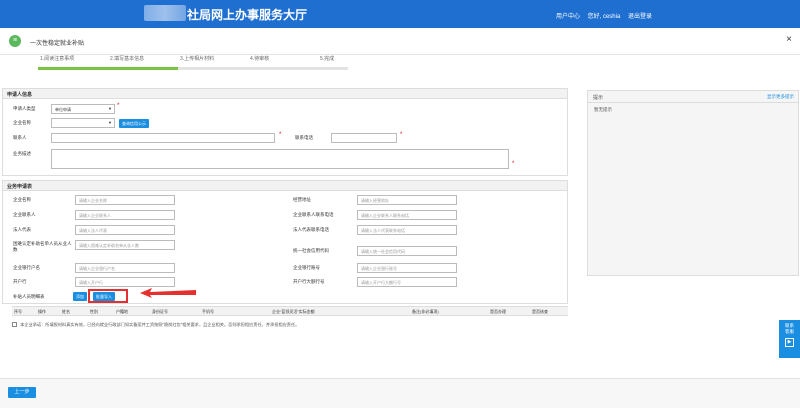  Describe the element at coordinates (83, 123) in the screenshot. I see `company-name-select: ▼` at that location.